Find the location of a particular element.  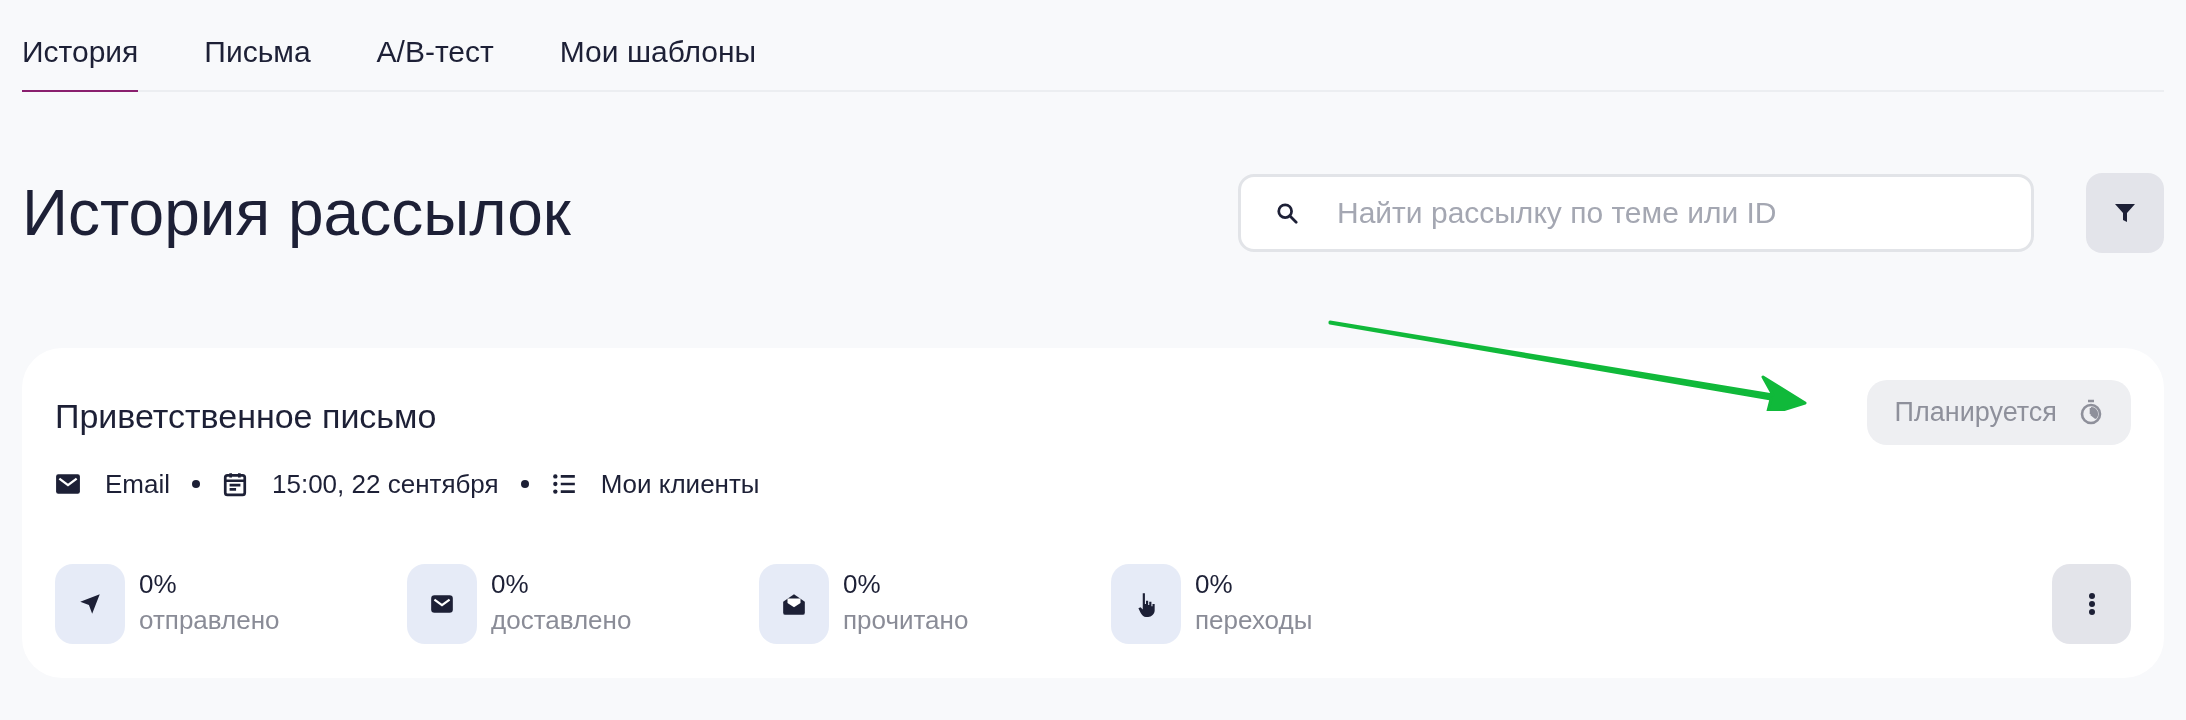

tab: Мои шаблоны is located at coordinates (658, 63).